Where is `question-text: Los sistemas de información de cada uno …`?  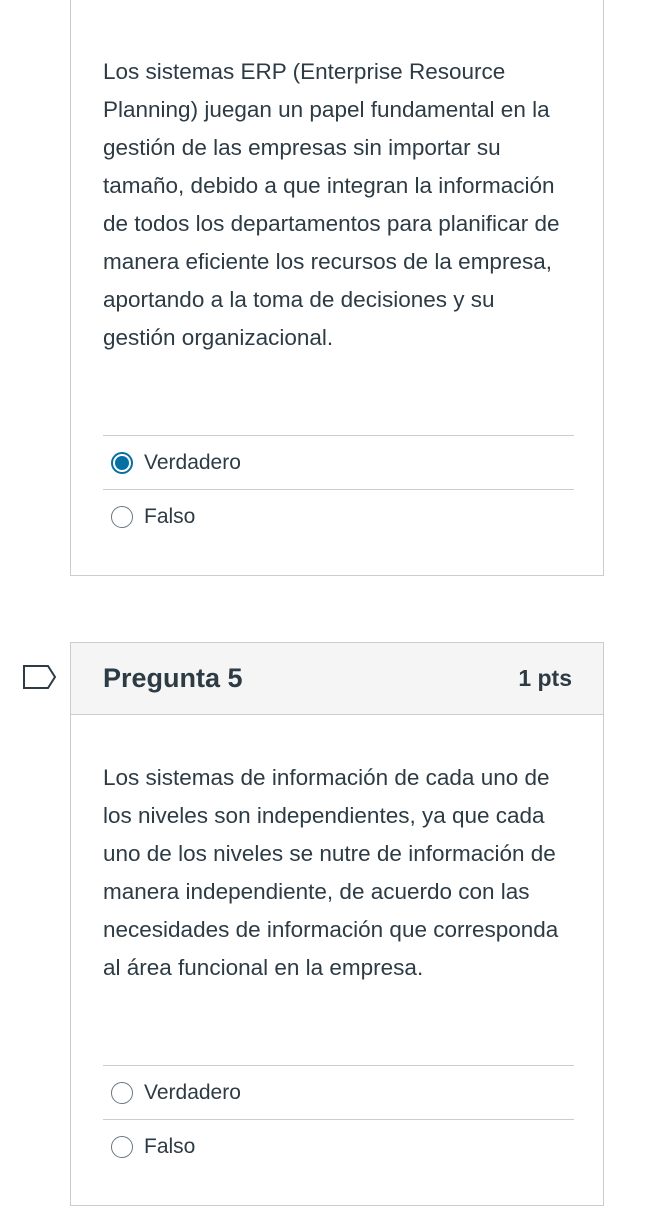
question-text: Los sistemas de información de cada uno … is located at coordinates (331, 872).